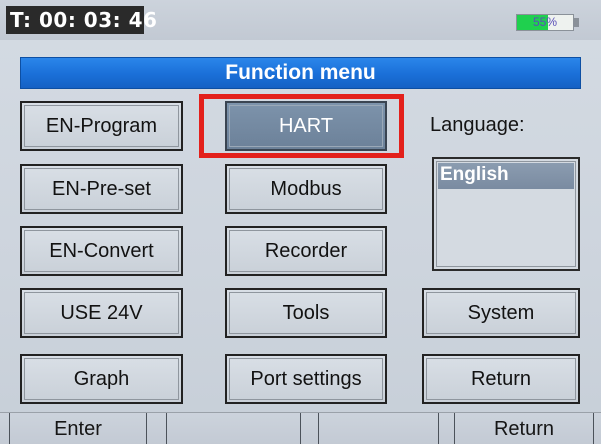  What do you see at coordinates (101, 189) in the screenshot?
I see `en-preset-button: EN-Pre-set` at bounding box center [101, 189].